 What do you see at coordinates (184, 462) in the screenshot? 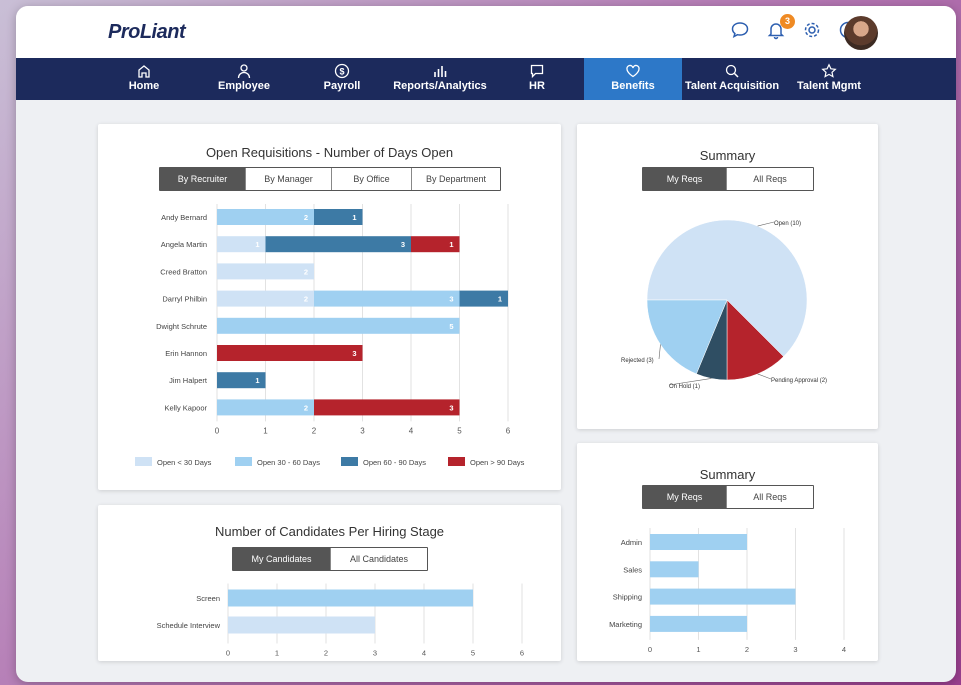
I see `legend-label: Open < 30 Days` at bounding box center [184, 462].